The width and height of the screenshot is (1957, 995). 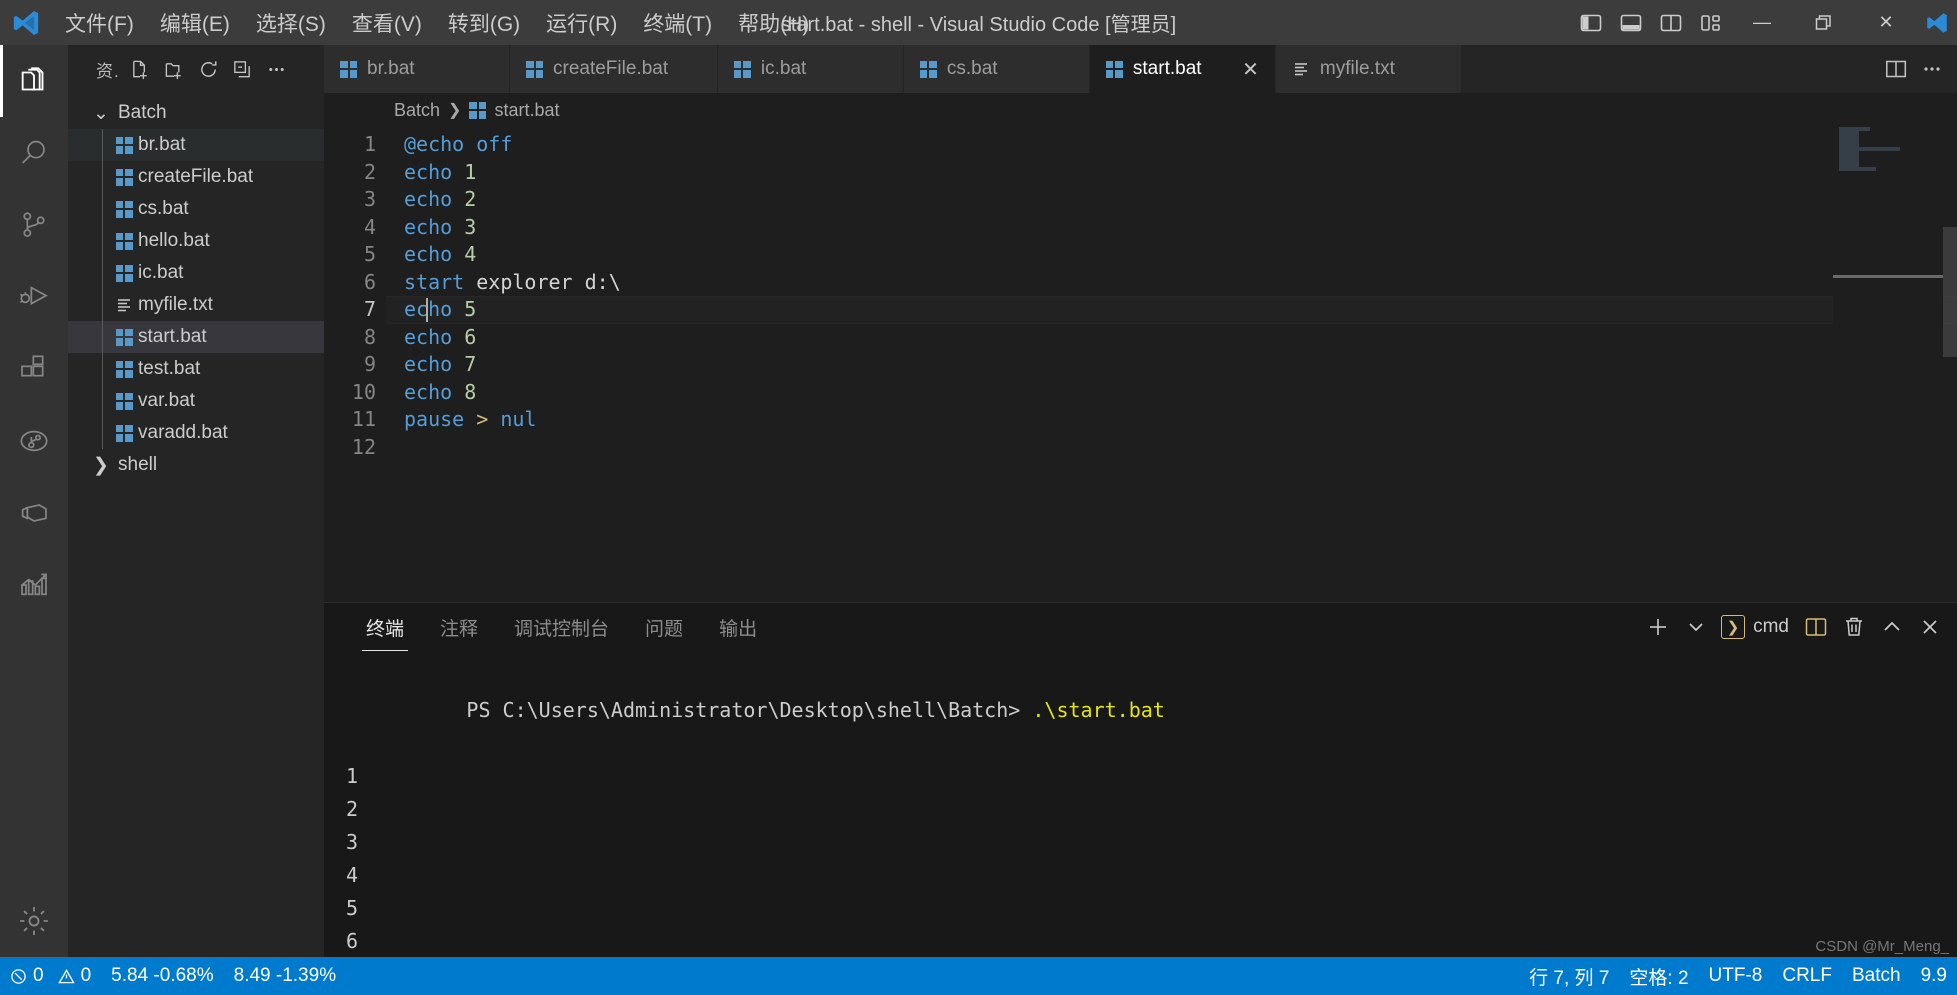 I want to click on tree-item-ic-bat: ic.bat, so click(x=196, y=273).